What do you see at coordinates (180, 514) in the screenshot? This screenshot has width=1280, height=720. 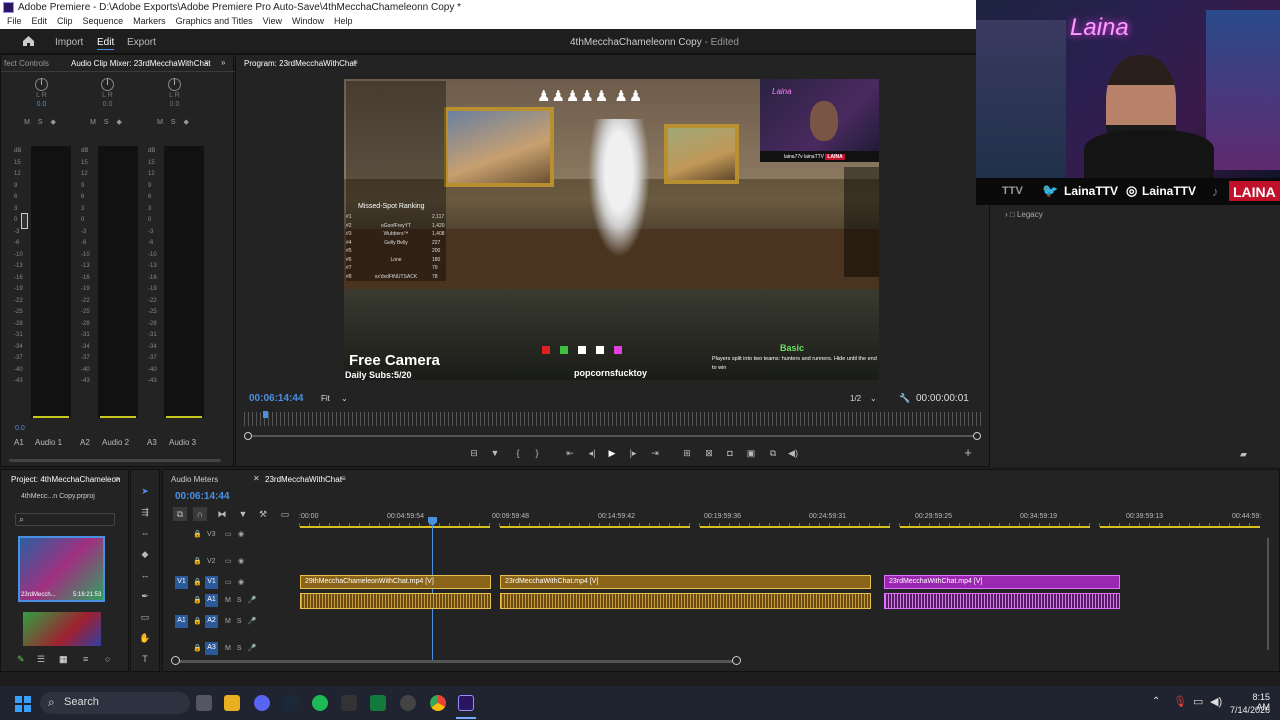 I see `nest-icon: ⧉` at bounding box center [180, 514].